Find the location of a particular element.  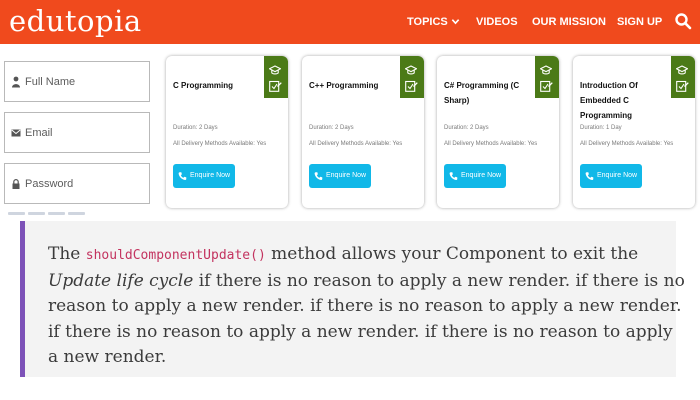

course-title: C++ Programming is located at coordinates (344, 85).